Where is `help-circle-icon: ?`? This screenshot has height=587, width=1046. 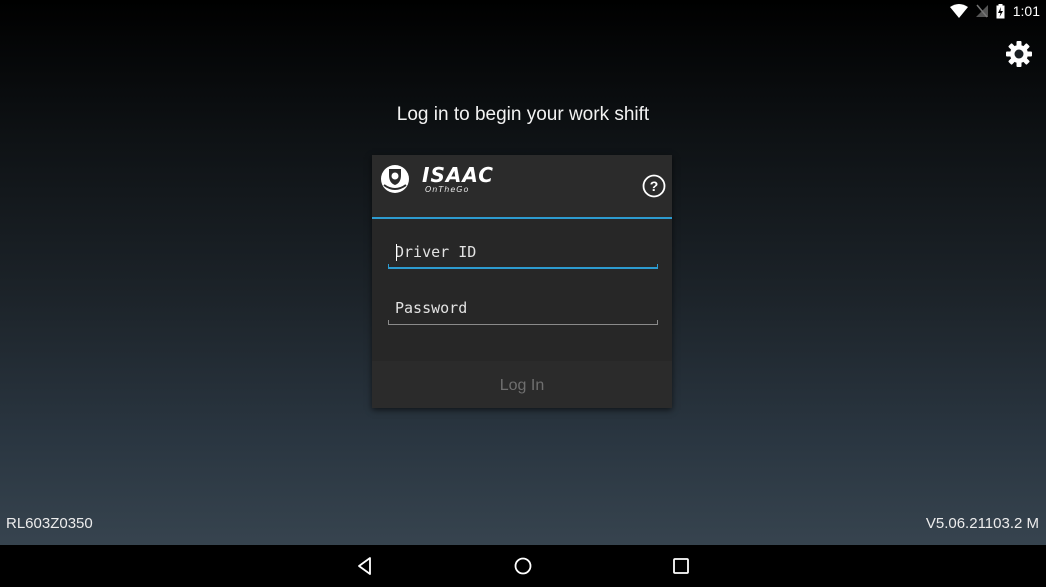
help-circle-icon: ? is located at coordinates (654, 186).